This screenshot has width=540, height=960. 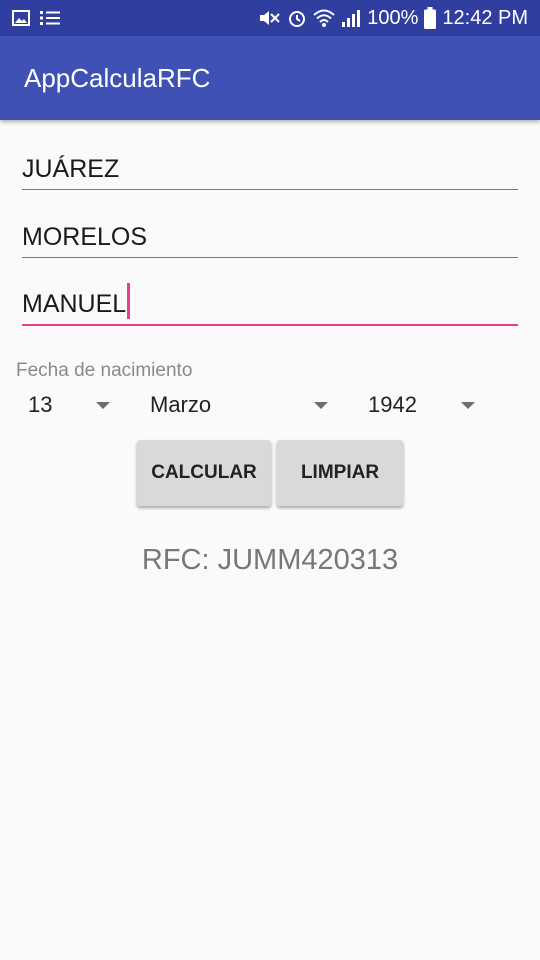 What do you see at coordinates (270, 78) in the screenshot?
I see `app-bar: AppCalculaRFC` at bounding box center [270, 78].